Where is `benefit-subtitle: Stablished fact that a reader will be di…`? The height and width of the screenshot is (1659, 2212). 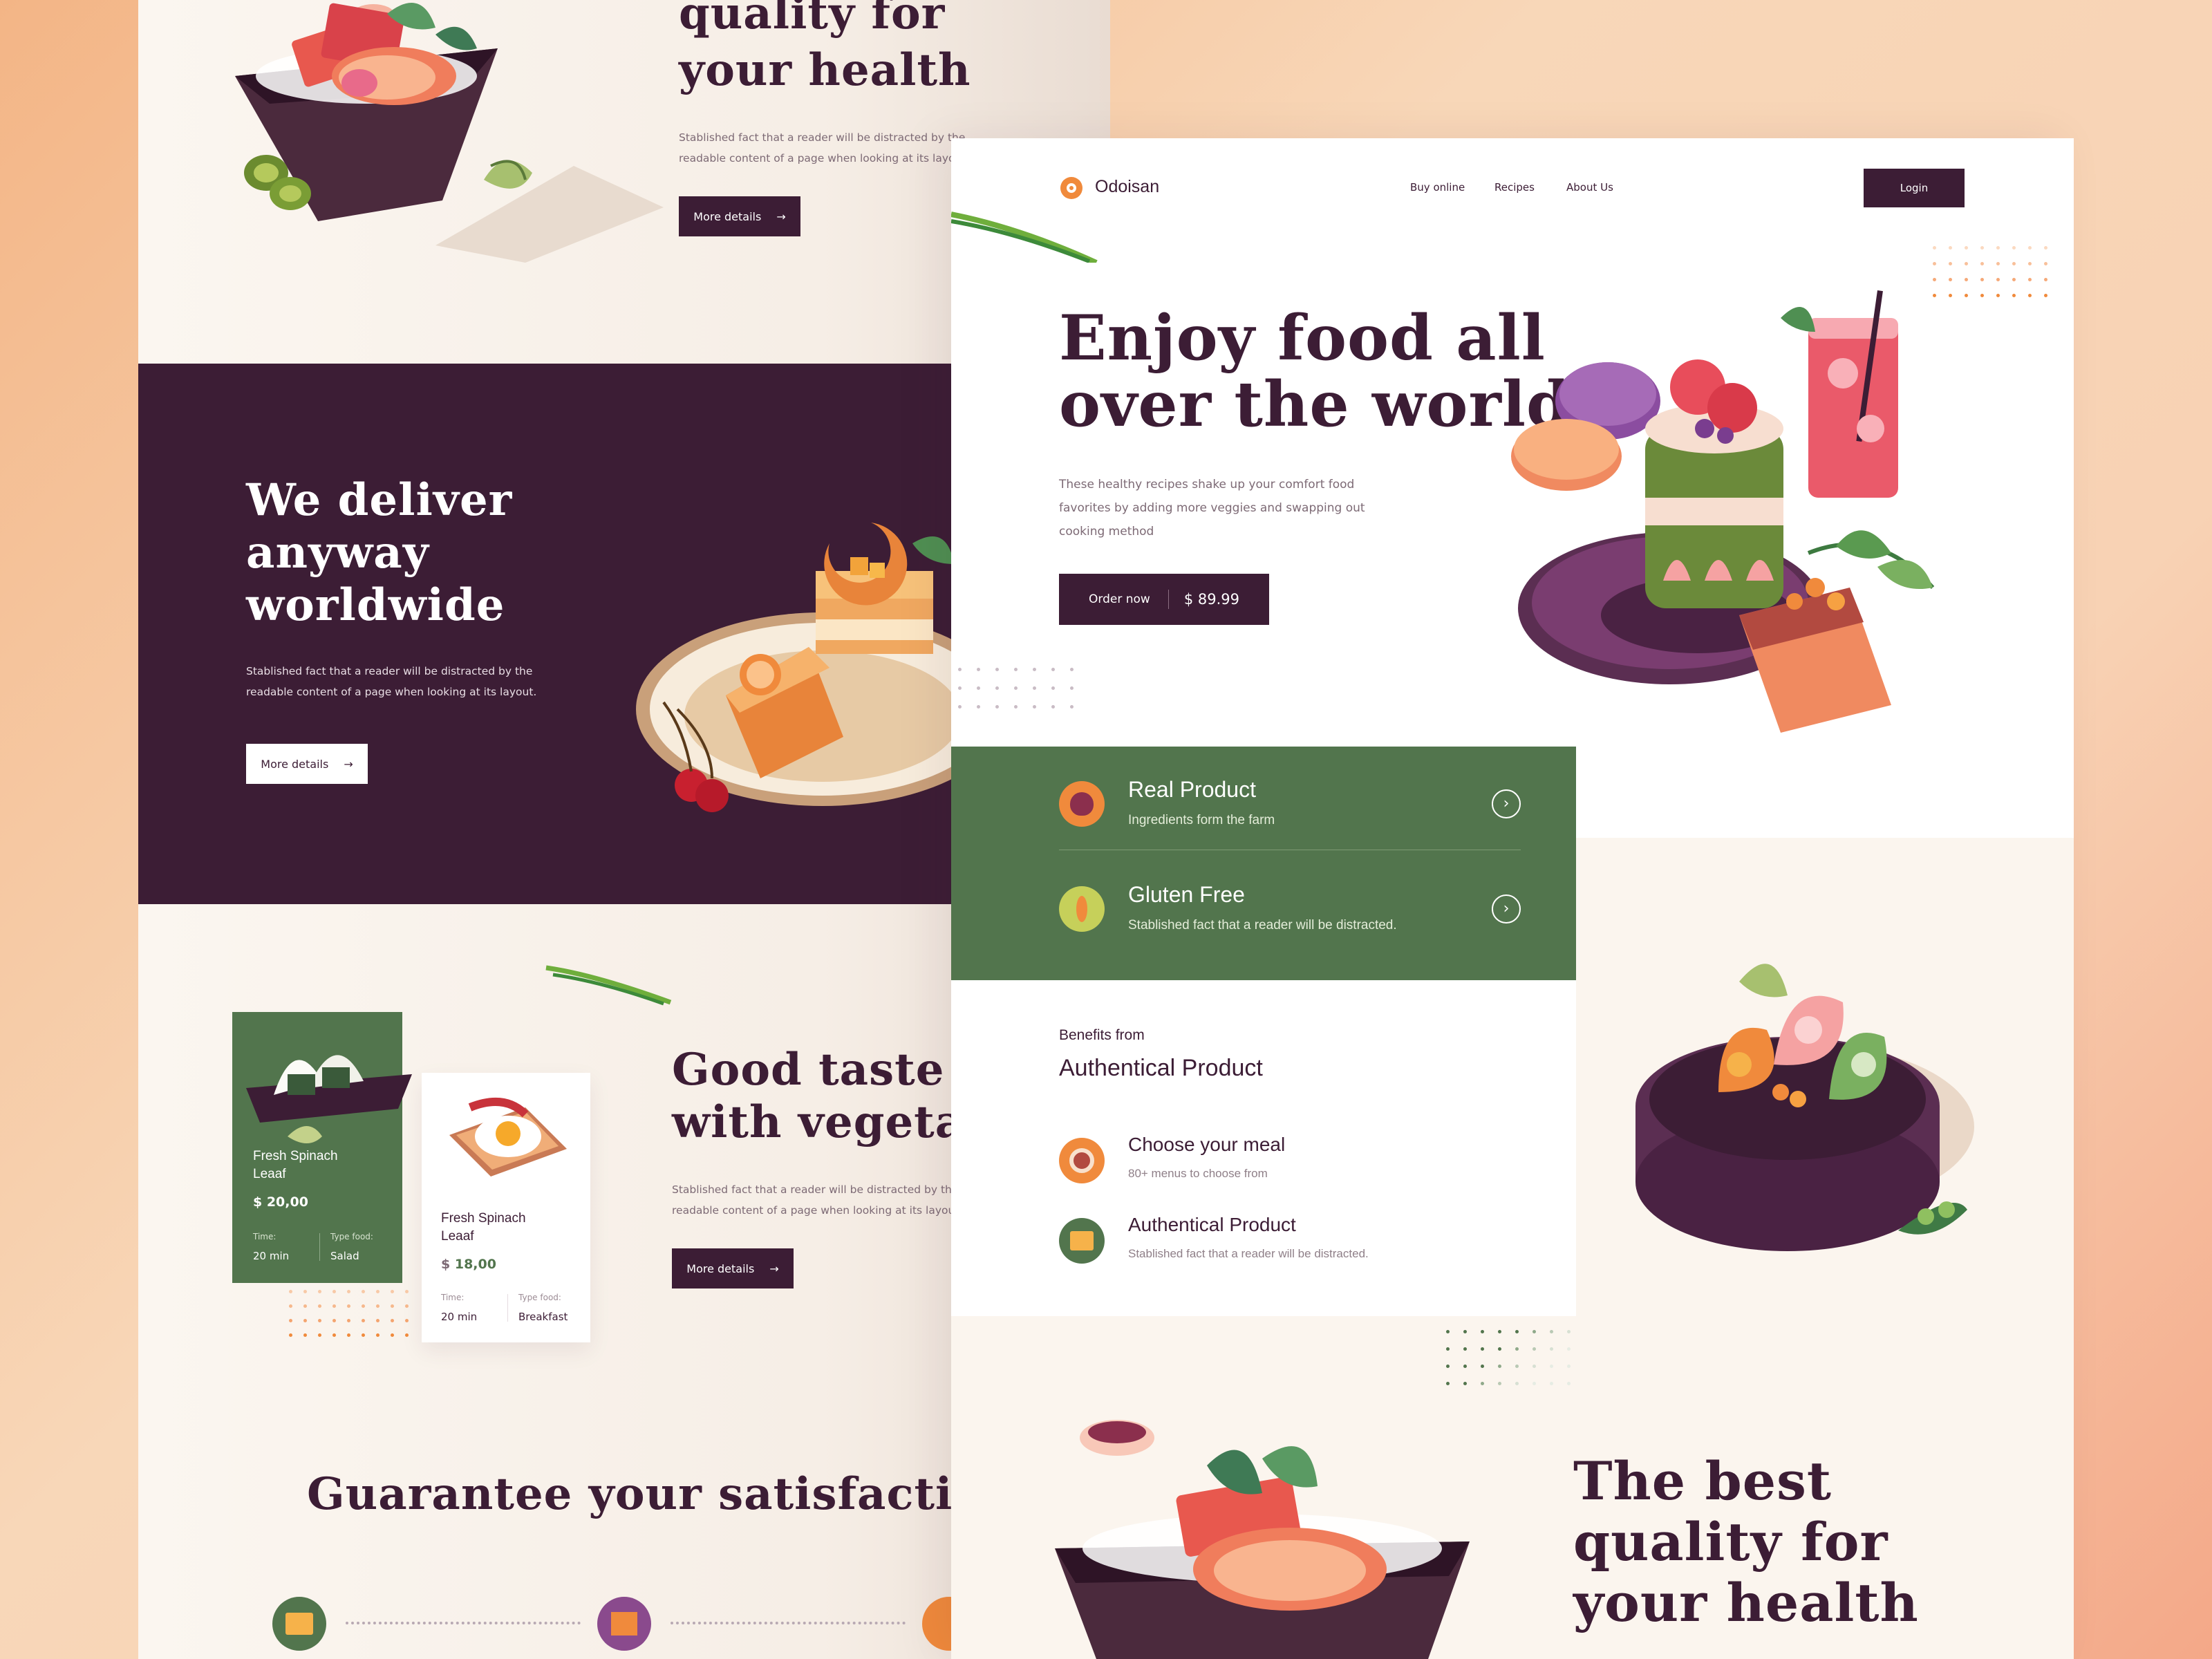
benefit-subtitle: Stablished fact that a reader will be di… is located at coordinates (1248, 1253).